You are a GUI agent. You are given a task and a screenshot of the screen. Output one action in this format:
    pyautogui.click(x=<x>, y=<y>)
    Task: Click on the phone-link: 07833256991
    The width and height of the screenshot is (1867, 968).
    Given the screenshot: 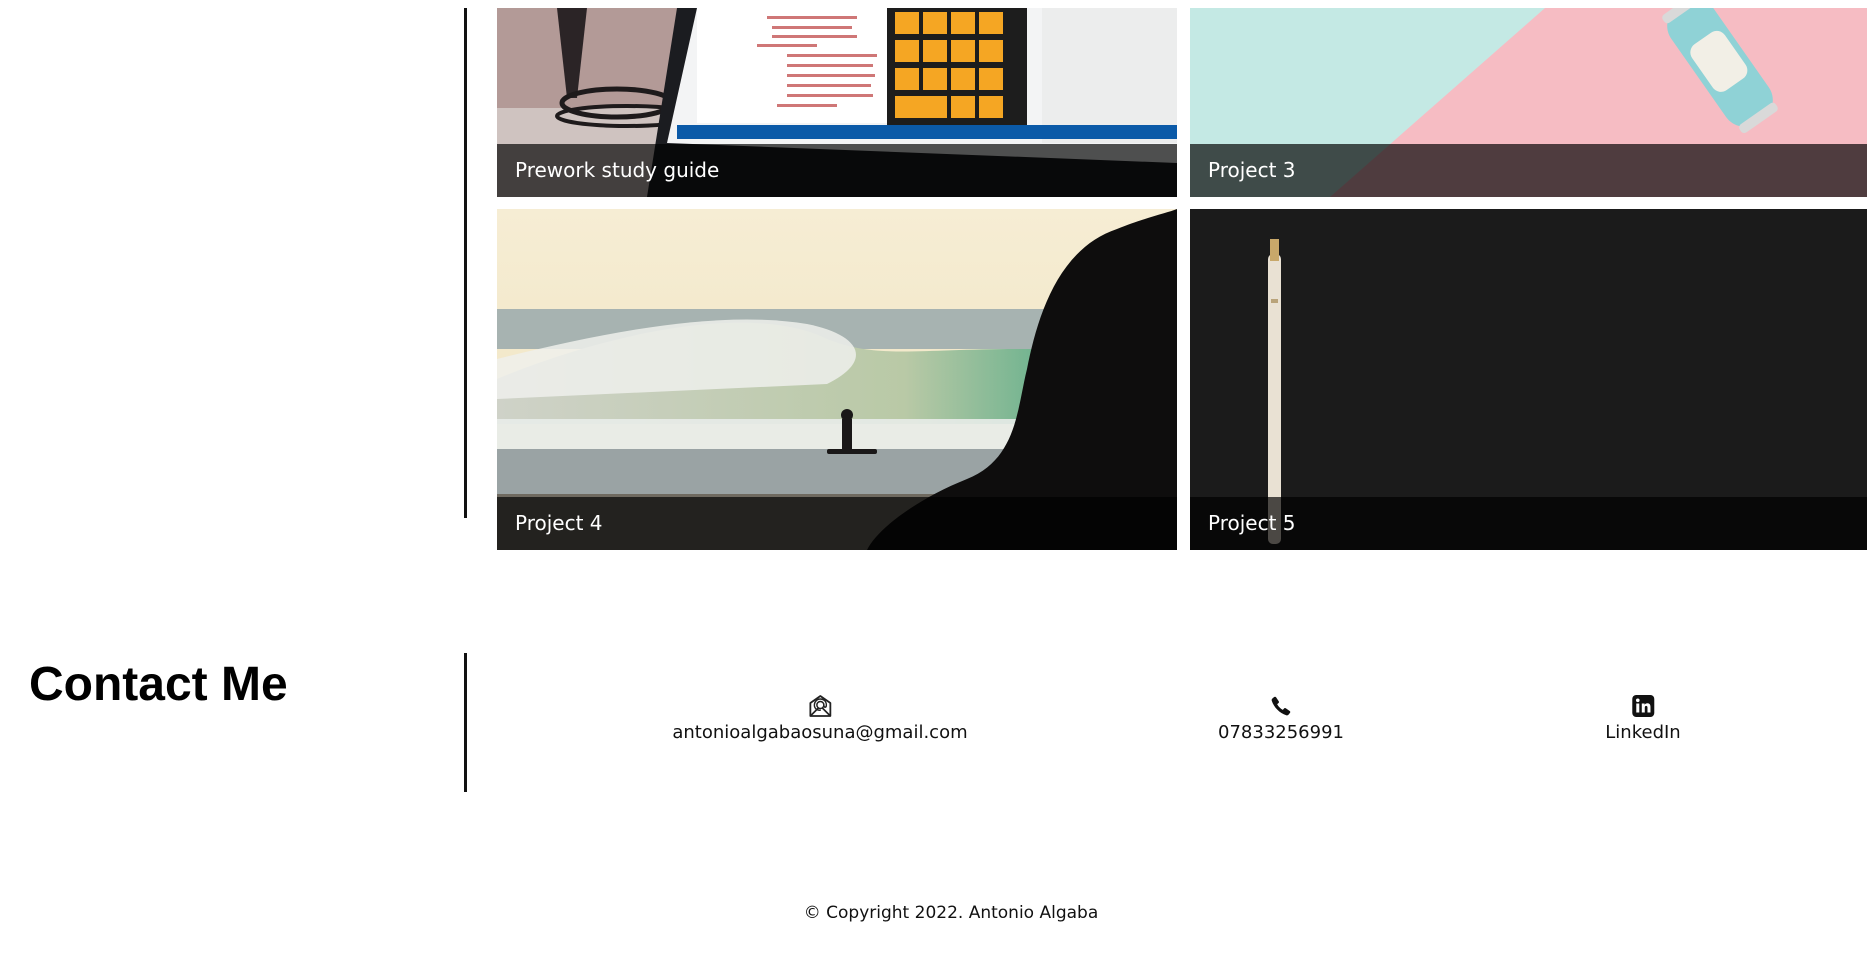 What is the action you would take?
    pyautogui.click(x=1281, y=718)
    